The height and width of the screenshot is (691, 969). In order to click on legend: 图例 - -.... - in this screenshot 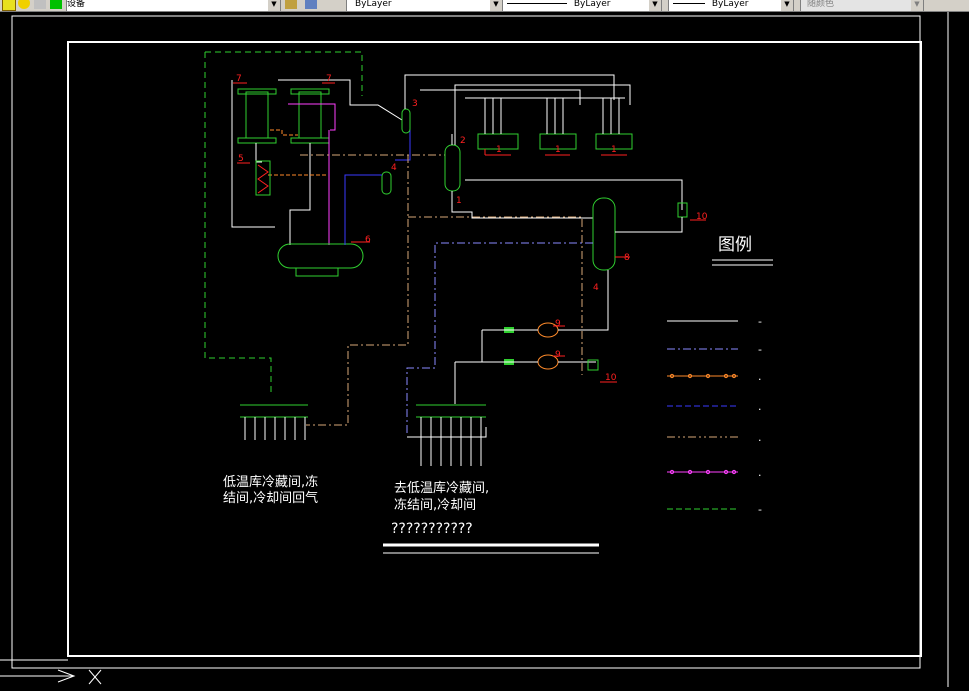, I will do `click(720, 375)`.